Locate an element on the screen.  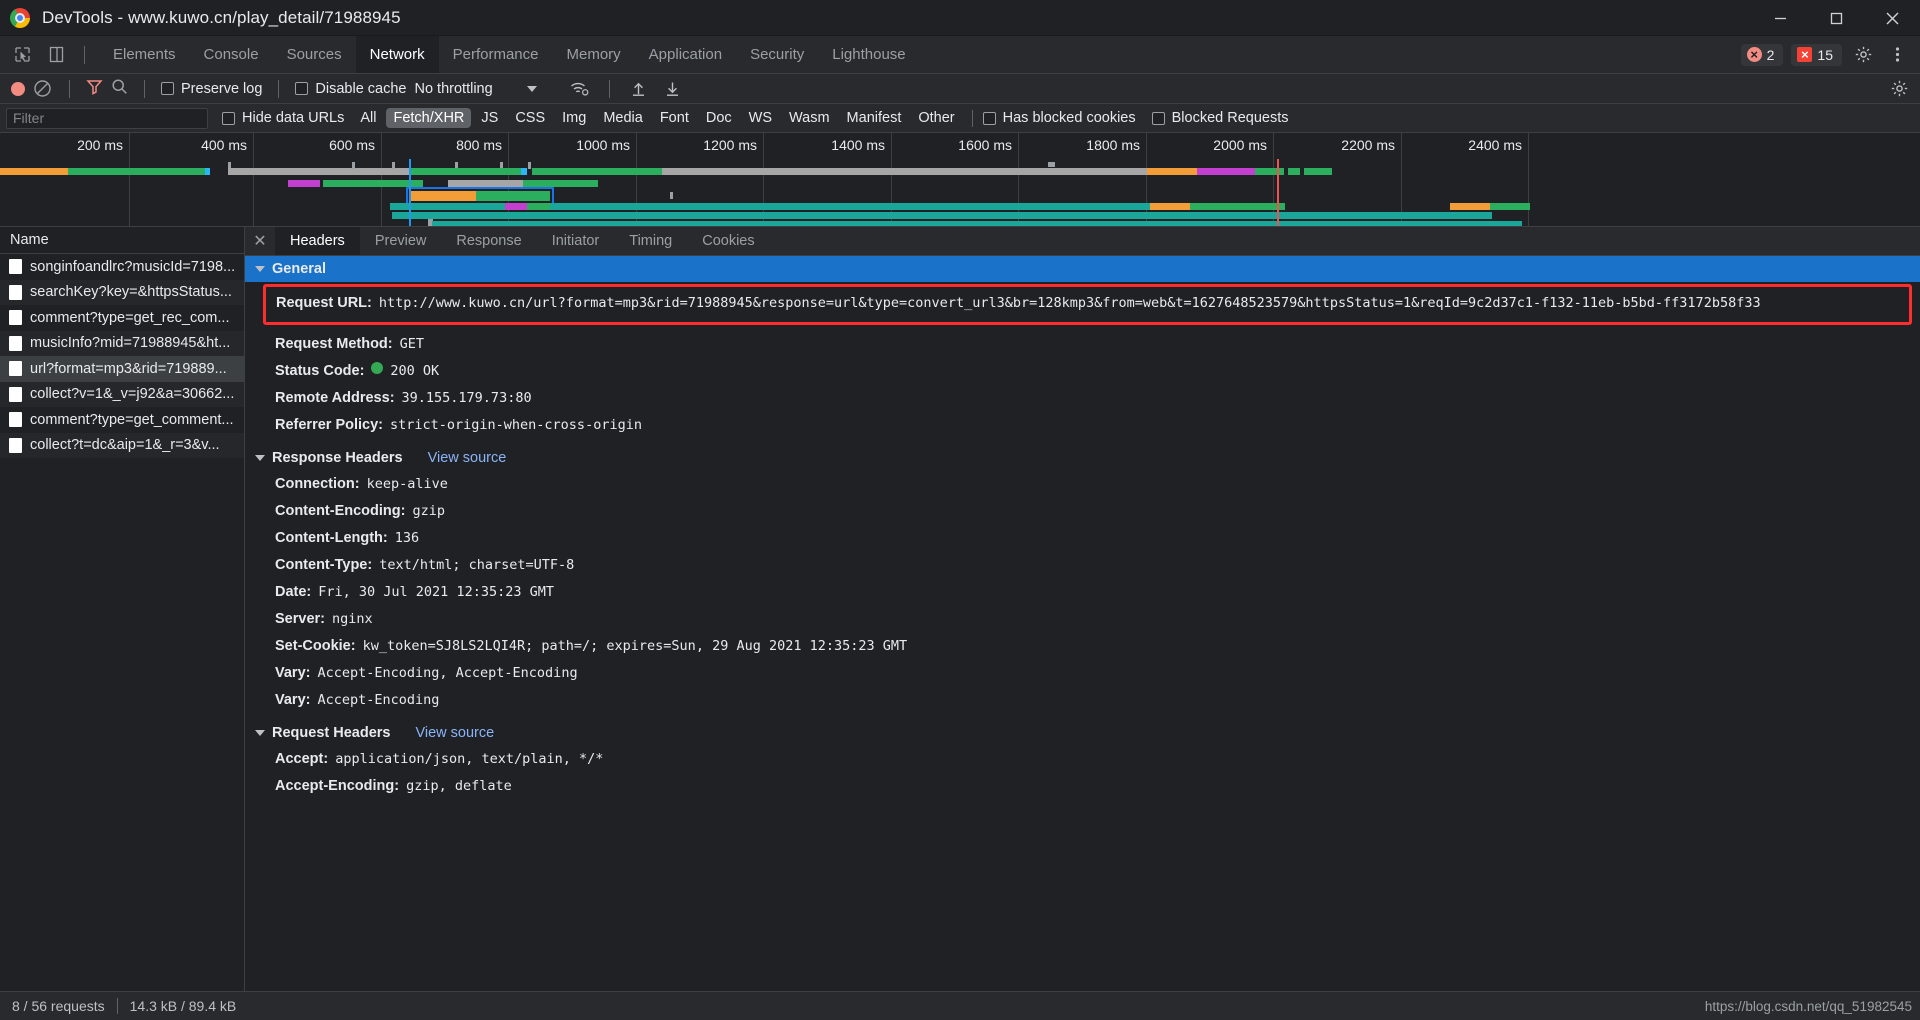
section-response-headers: Response Headers View source is located at coordinates (1082, 458).